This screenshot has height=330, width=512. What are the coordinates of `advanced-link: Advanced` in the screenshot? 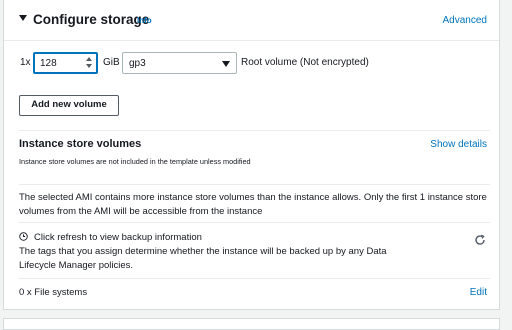 It's located at (465, 20).